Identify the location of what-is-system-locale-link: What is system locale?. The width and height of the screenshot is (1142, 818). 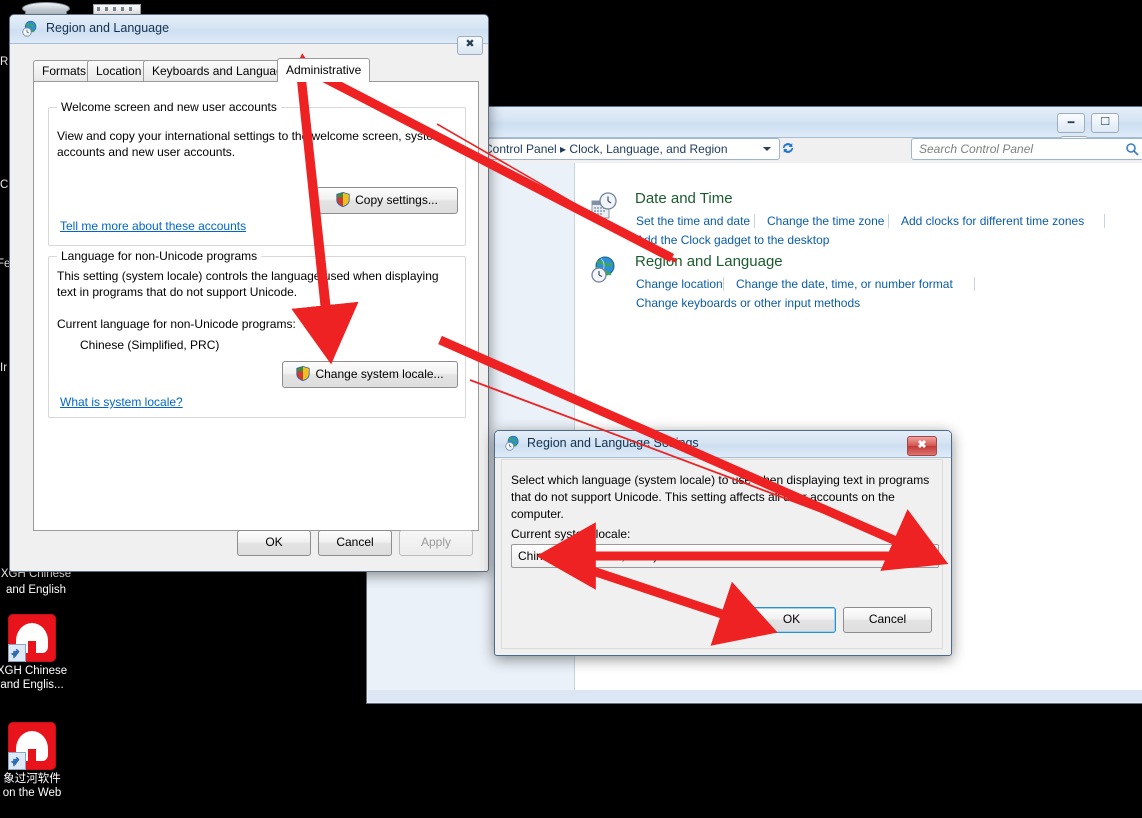
(121, 402).